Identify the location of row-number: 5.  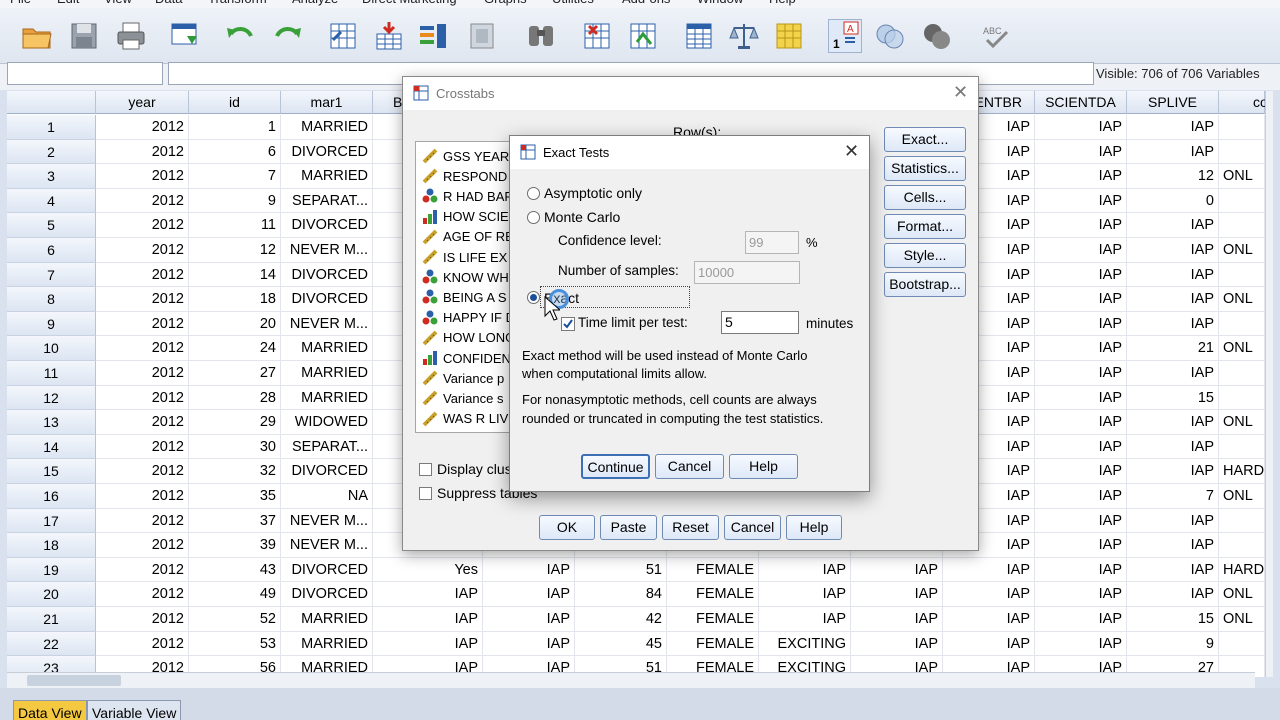
(51, 225).